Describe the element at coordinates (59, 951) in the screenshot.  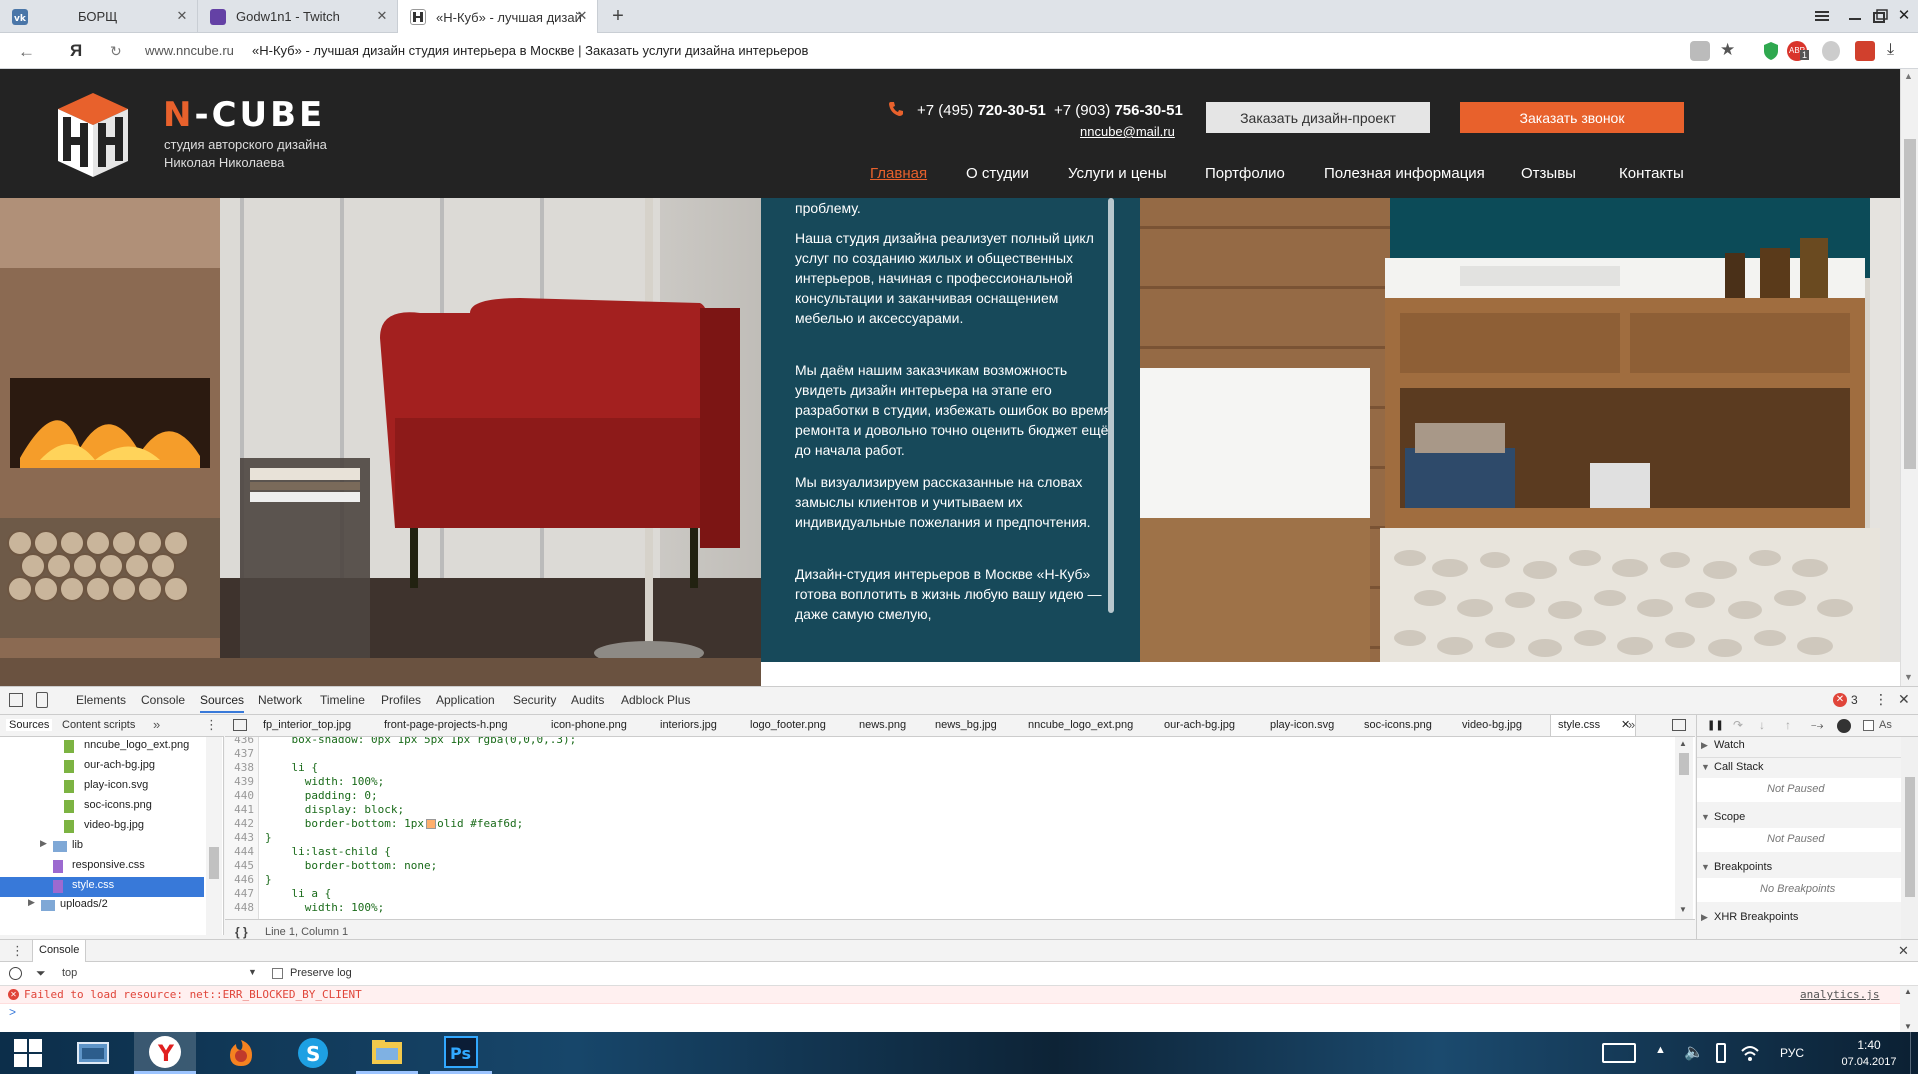
I see `console-tab: Console` at that location.